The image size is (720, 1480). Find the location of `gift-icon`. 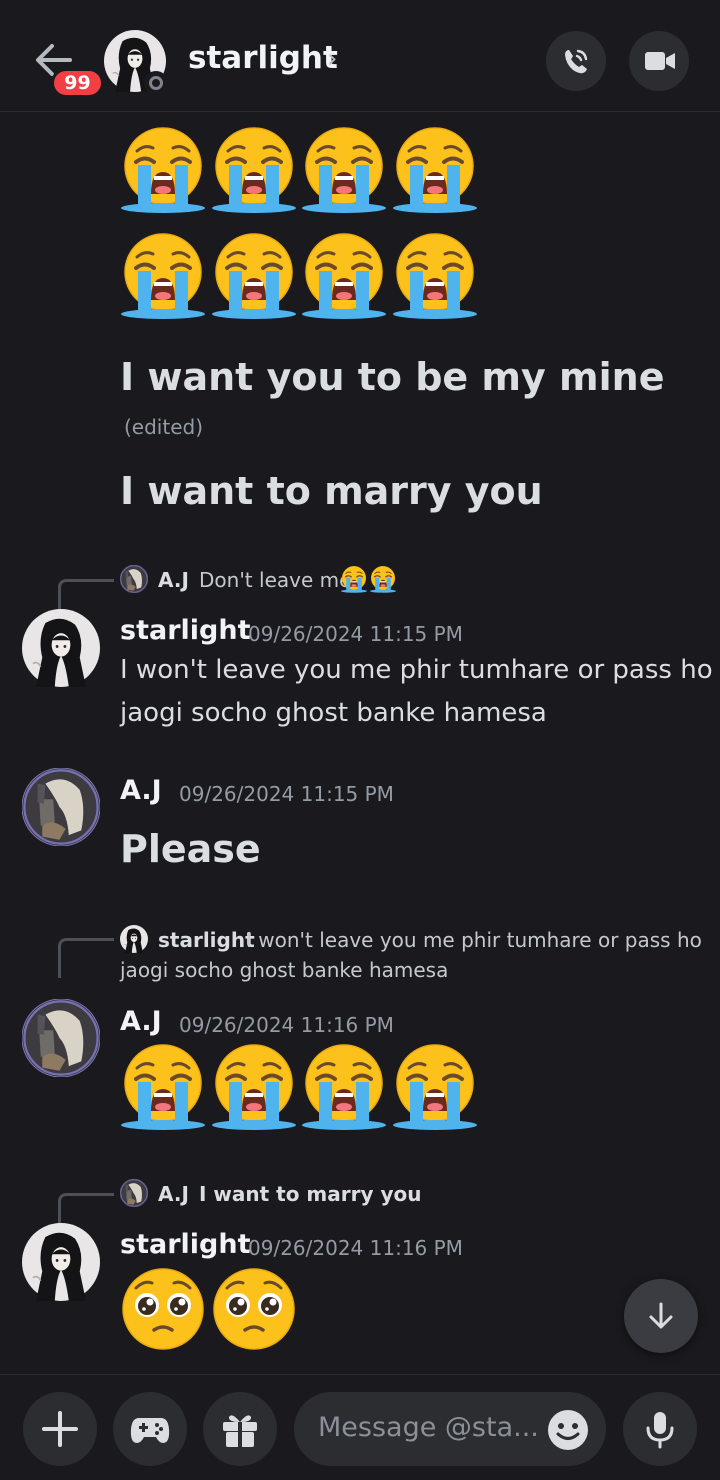

gift-icon is located at coordinates (240, 1431).